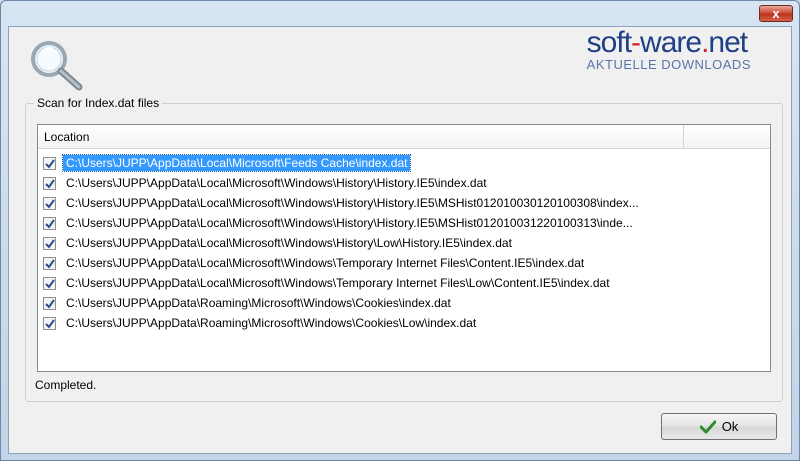 This screenshot has width=800, height=461. Describe the element at coordinates (66, 385) in the screenshot. I see `status-text: Completed.` at that location.